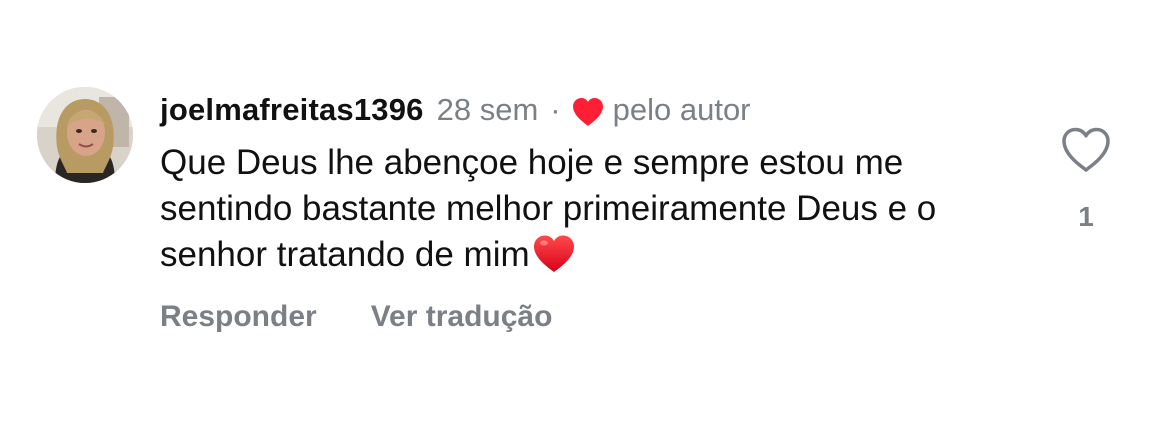 This screenshot has width=1170, height=422. I want to click on heart-outline-icon, so click(1086, 150).